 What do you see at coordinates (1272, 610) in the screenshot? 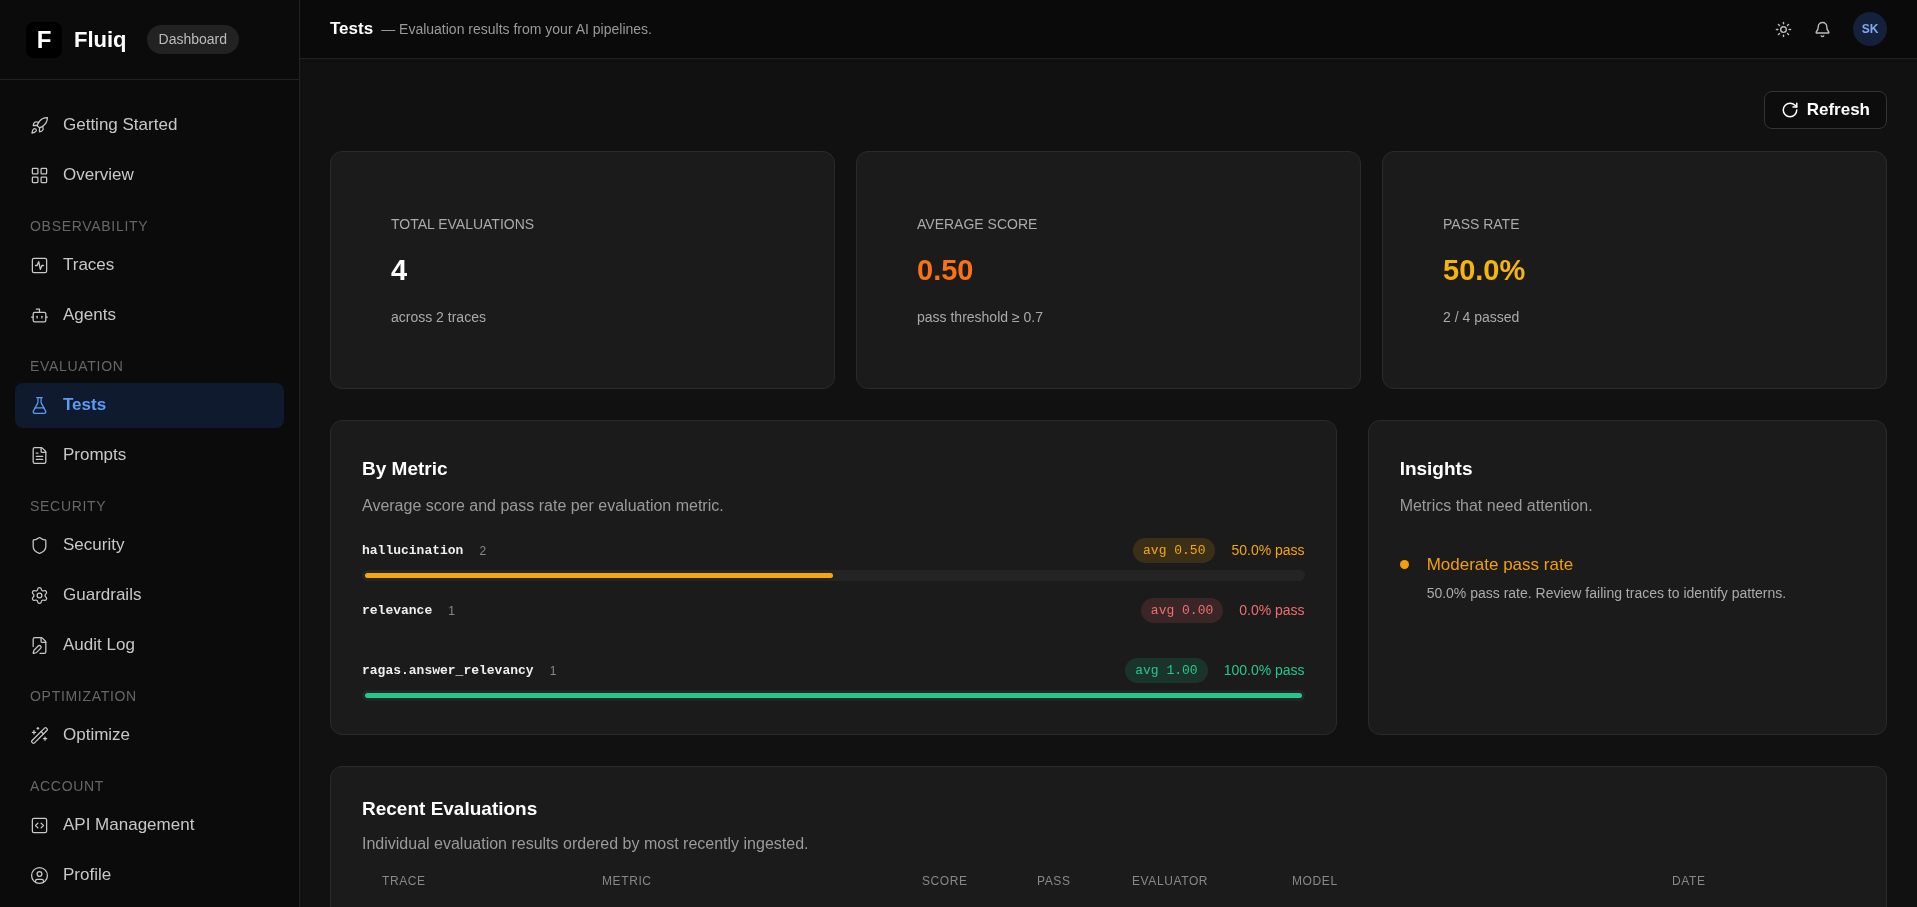
I see `pass-rate: 0.0% pass` at bounding box center [1272, 610].